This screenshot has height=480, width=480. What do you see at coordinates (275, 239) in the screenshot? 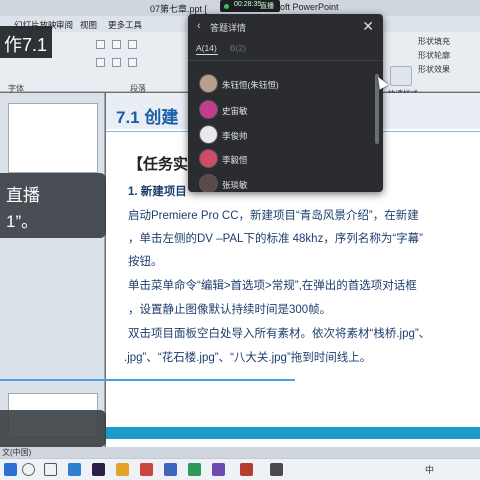
I see `paragraph-line: ，单击左侧的DV –PAL下的标准 48khz，序列名称为“字幕”` at bounding box center [275, 239].